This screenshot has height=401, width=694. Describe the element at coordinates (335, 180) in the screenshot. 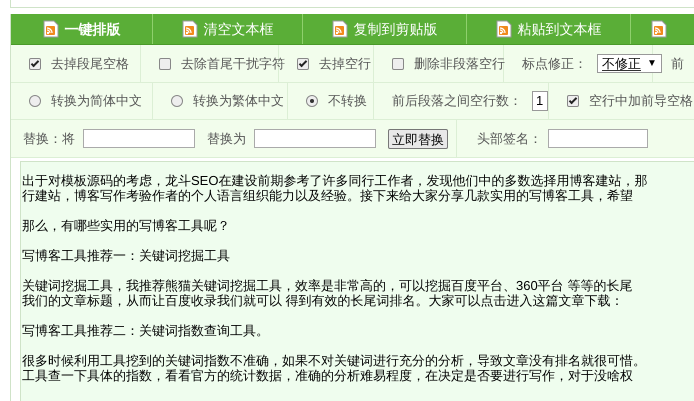

I see `text-line: 出于对模板源码的考虑，龙斗SEO在建设前期参考了许多同行工作者，发现他们中的多数选择用博客建站，那` at that location.